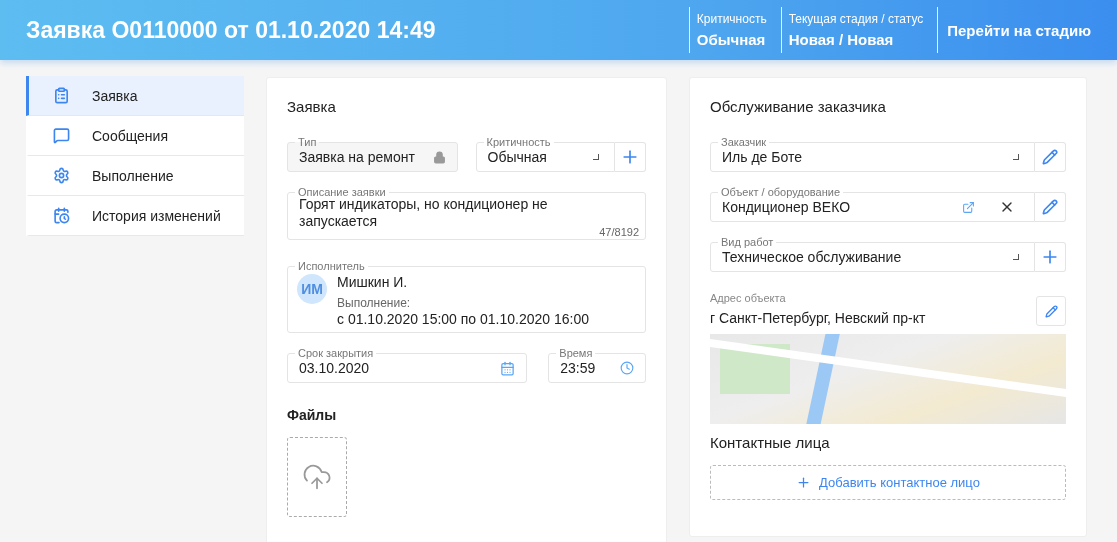 Image resolution: width=1117 pixels, height=542 pixels. I want to click on sidebar-item: Заявка, so click(135, 96).